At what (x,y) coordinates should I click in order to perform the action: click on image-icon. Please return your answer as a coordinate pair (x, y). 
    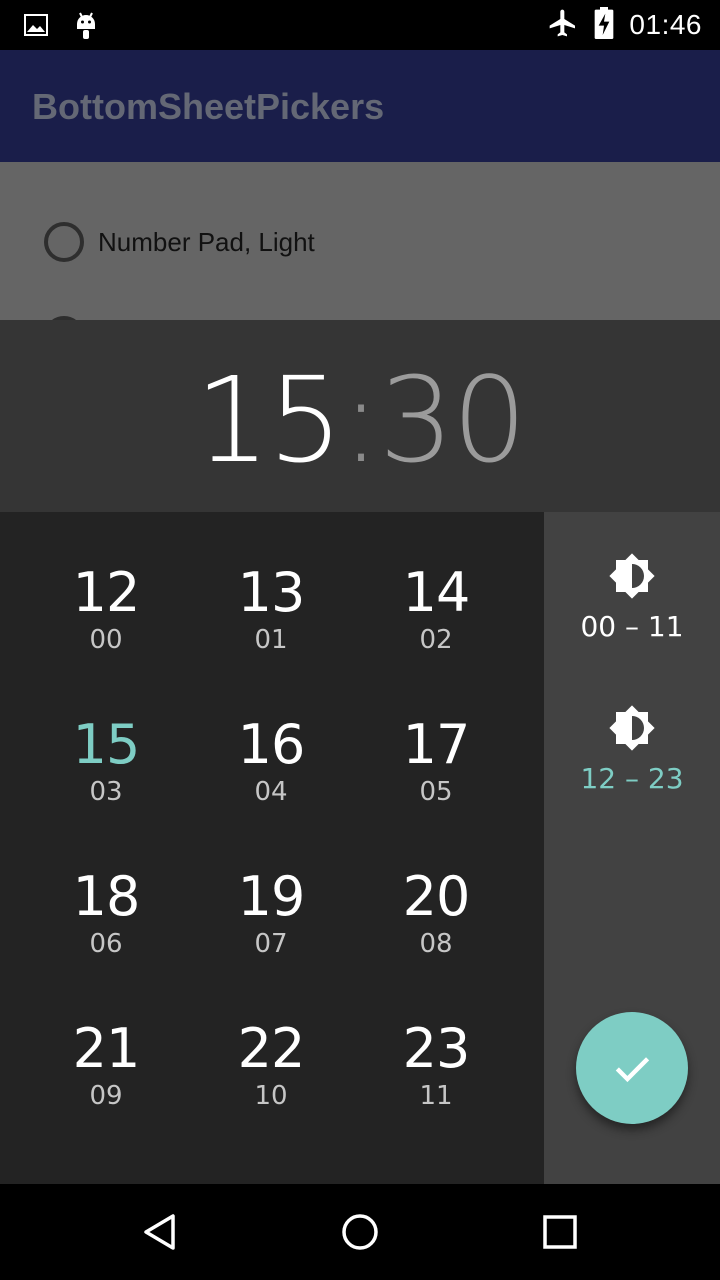
    Looking at the image, I should click on (36, 27).